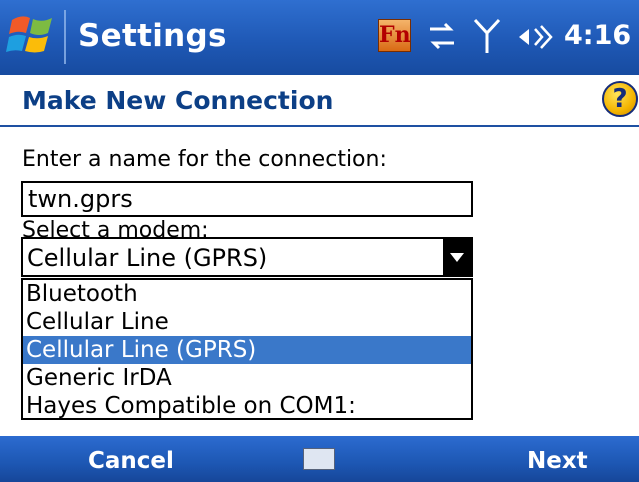  I want to click on modem-option-bluetooth: Bluetooth, so click(247, 294).